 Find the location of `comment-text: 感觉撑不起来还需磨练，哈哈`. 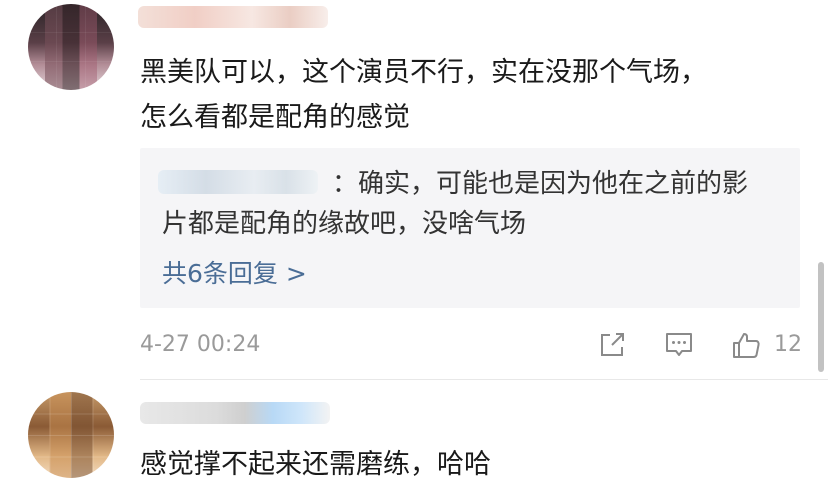

comment-text: 感觉撑不起来还需磨练，哈哈 is located at coordinates (315, 464).